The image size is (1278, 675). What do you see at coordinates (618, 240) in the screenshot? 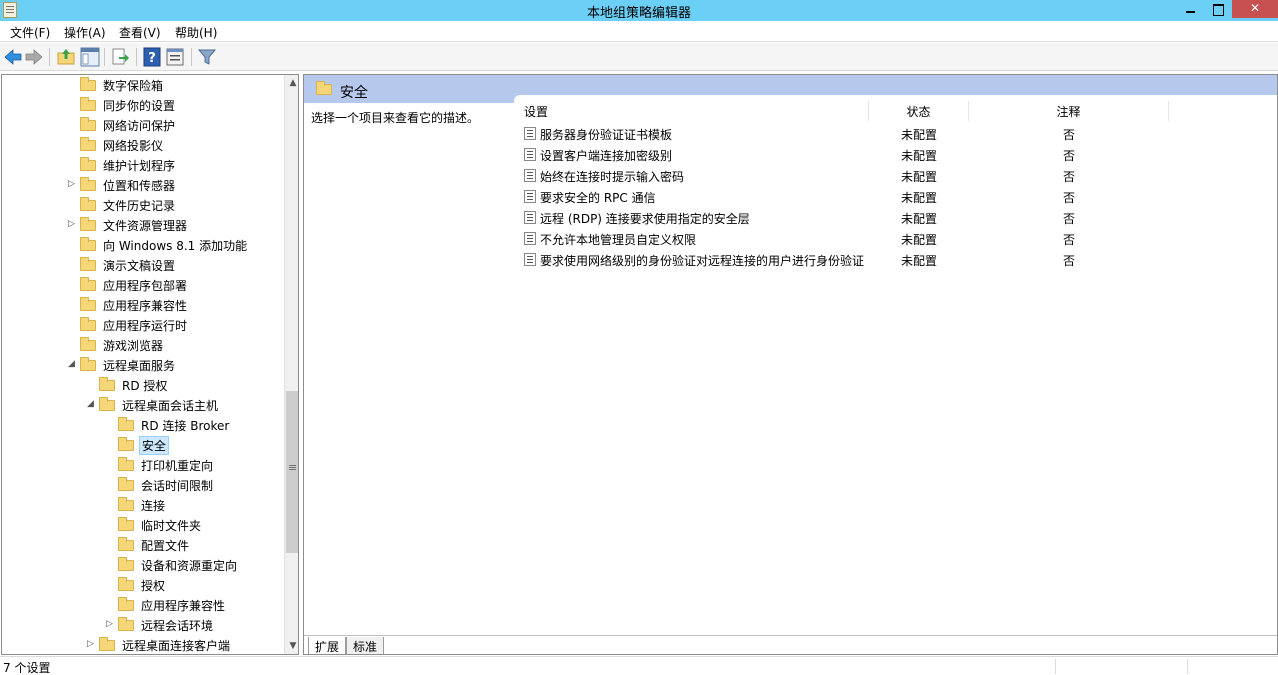
I see `setting-name: 不允许本地管理员自定义权限` at bounding box center [618, 240].